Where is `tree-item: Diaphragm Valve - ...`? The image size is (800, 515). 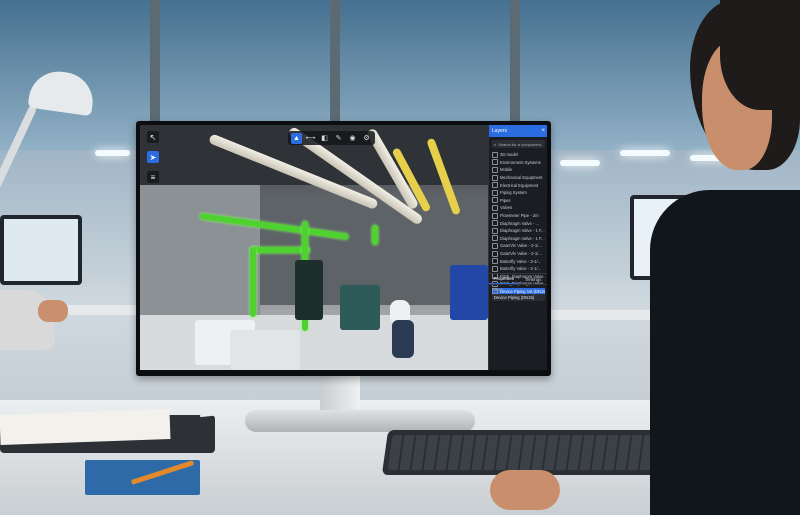 tree-item: Diaphragm Valve - ... is located at coordinates (518, 223).